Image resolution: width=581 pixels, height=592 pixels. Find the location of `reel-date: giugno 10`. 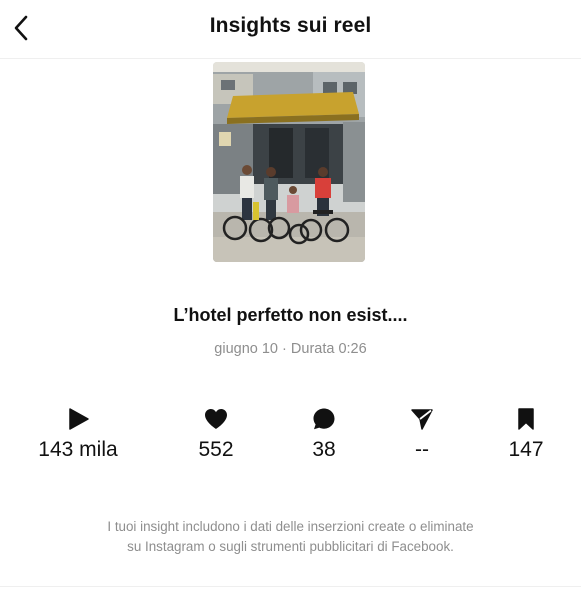

reel-date: giugno 10 is located at coordinates (246, 349).